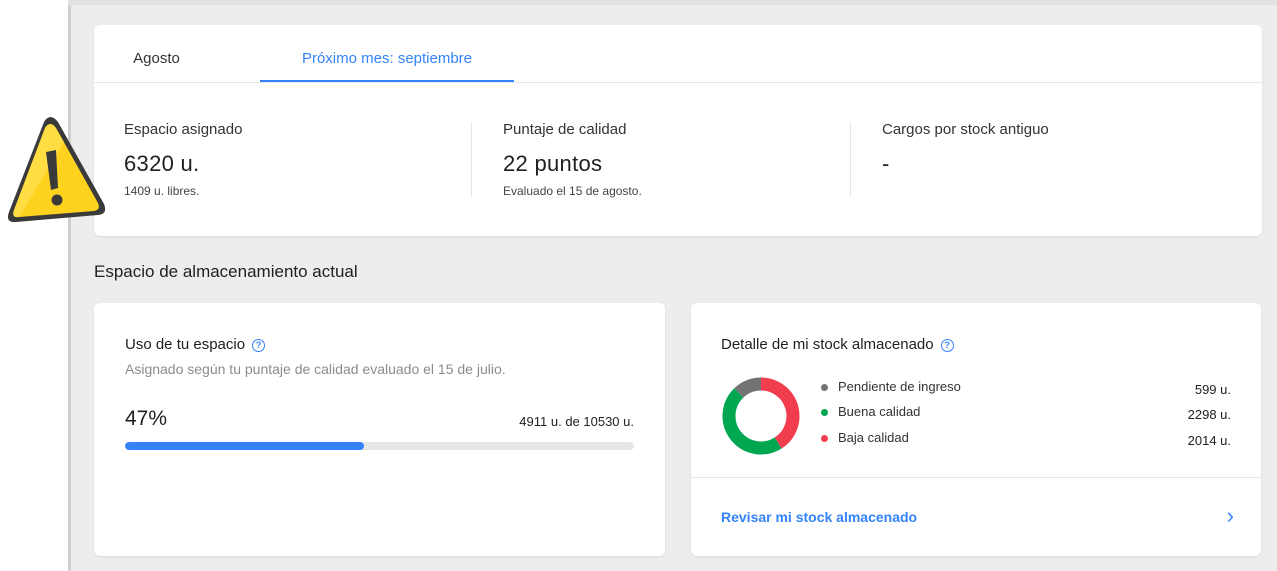 Image resolution: width=1277 pixels, height=571 pixels. I want to click on metric-subtext: 1409 u. libres., so click(162, 191).